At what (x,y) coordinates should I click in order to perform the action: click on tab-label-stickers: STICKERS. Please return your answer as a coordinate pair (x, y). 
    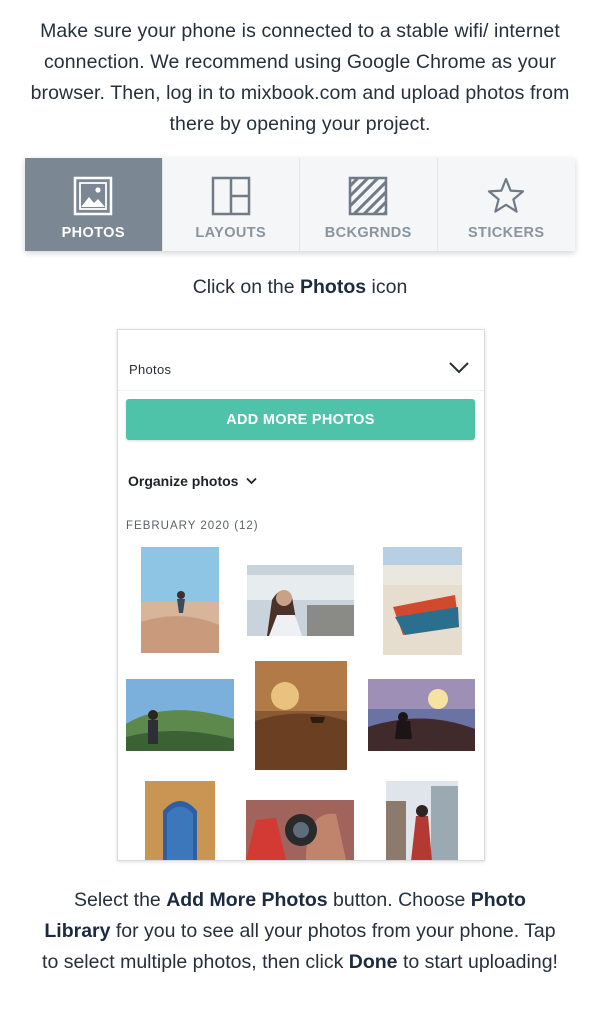
    Looking at the image, I should click on (506, 233).